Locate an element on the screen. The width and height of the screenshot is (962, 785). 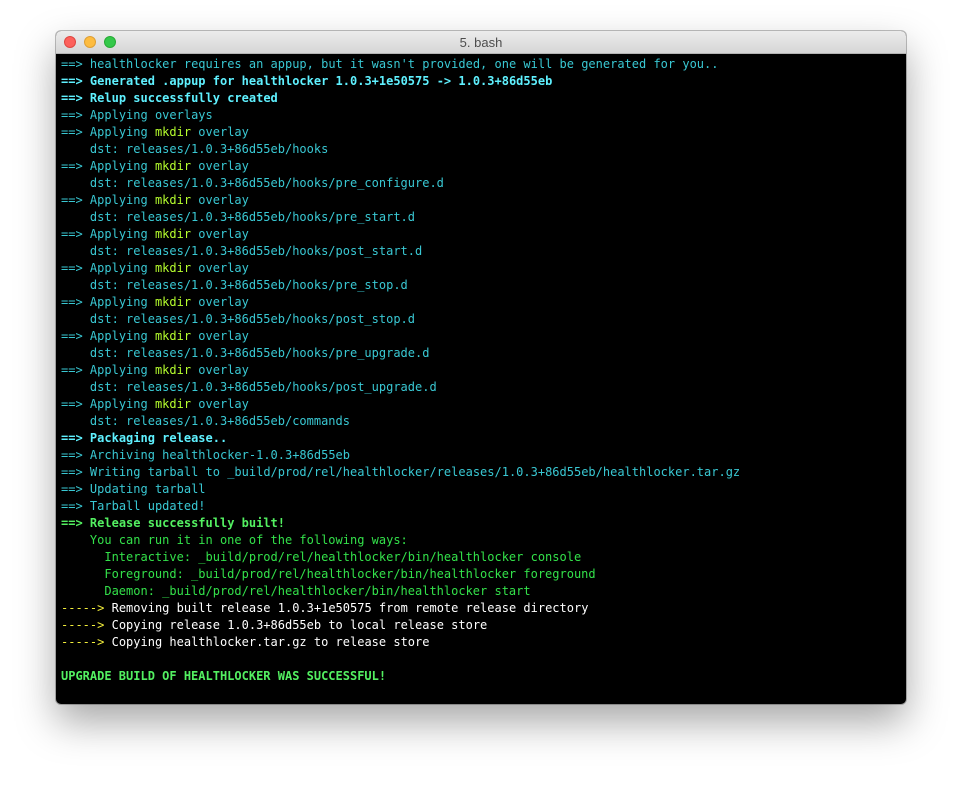
terminal-line: ==> Tarball updated! is located at coordinates (483, 506).